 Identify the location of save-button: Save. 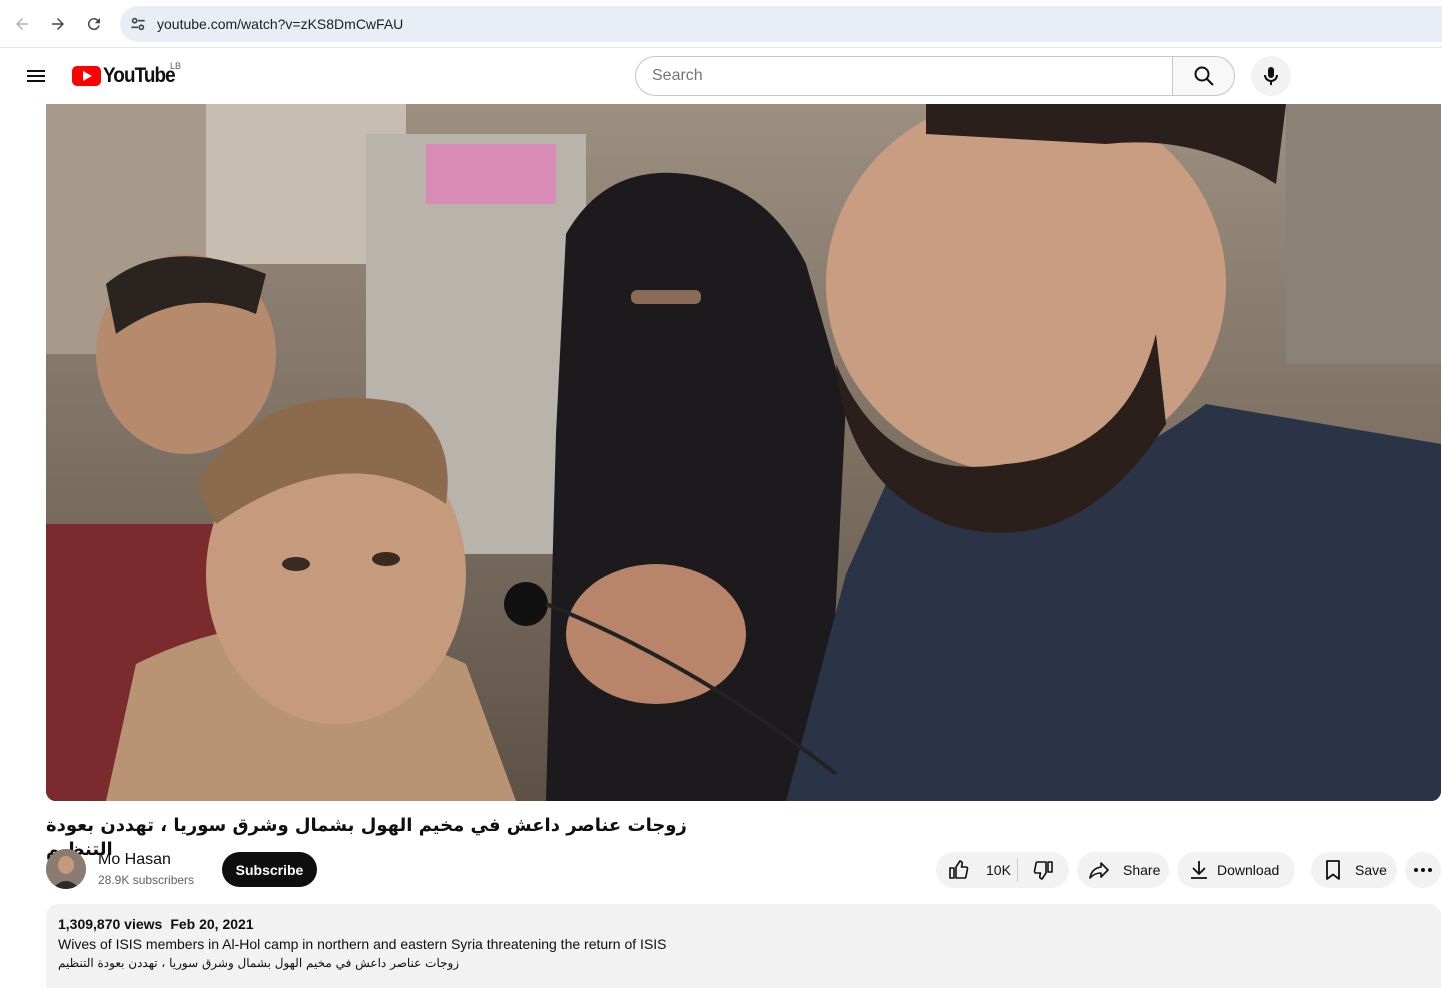
(1354, 870).